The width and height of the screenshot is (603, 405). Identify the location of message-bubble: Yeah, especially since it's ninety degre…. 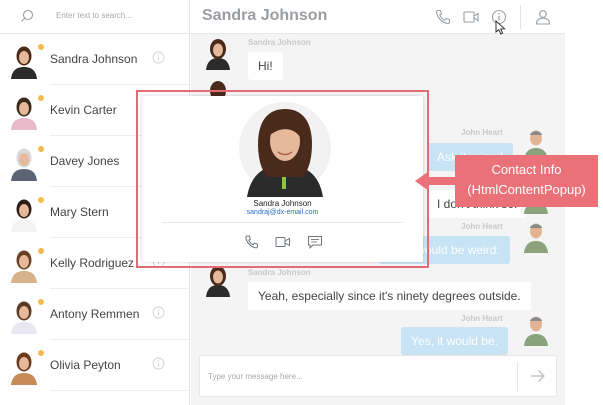
(389, 296).